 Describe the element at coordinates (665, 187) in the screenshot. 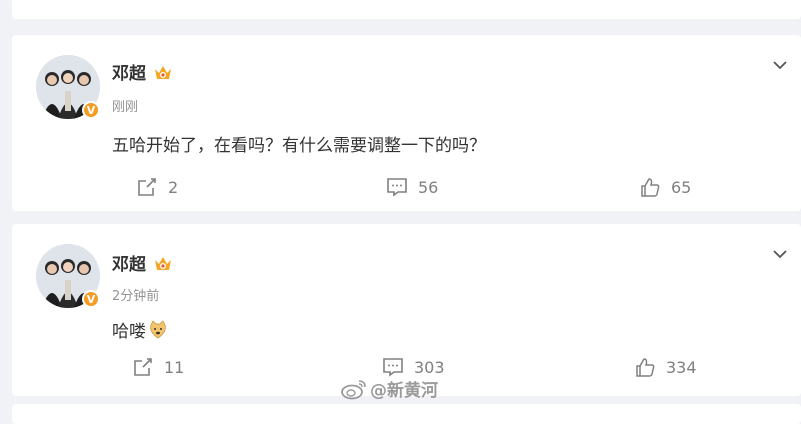

I see `like-button: 65` at that location.